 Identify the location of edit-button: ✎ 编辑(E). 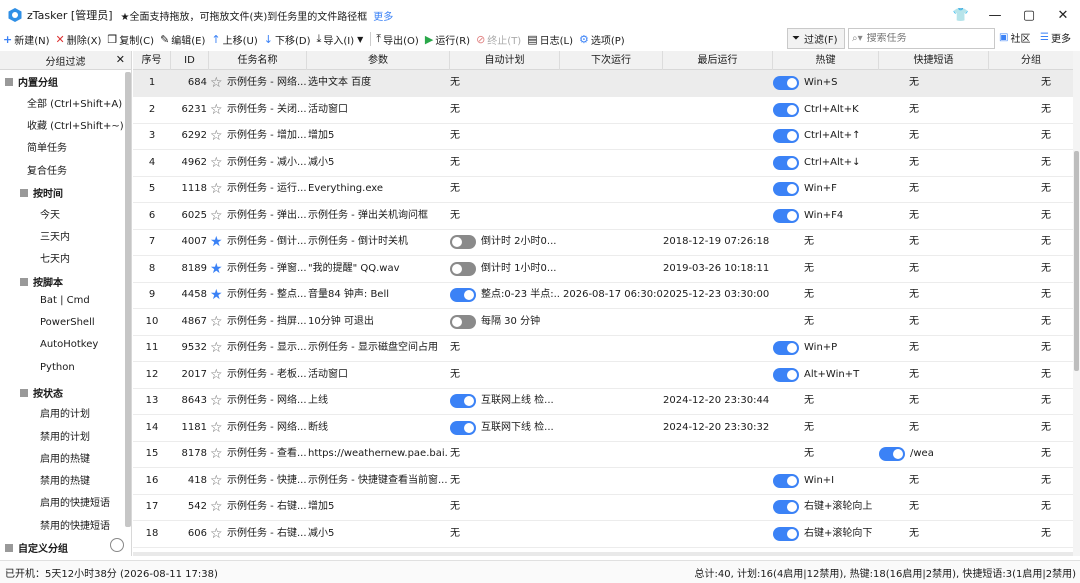
(182, 39).